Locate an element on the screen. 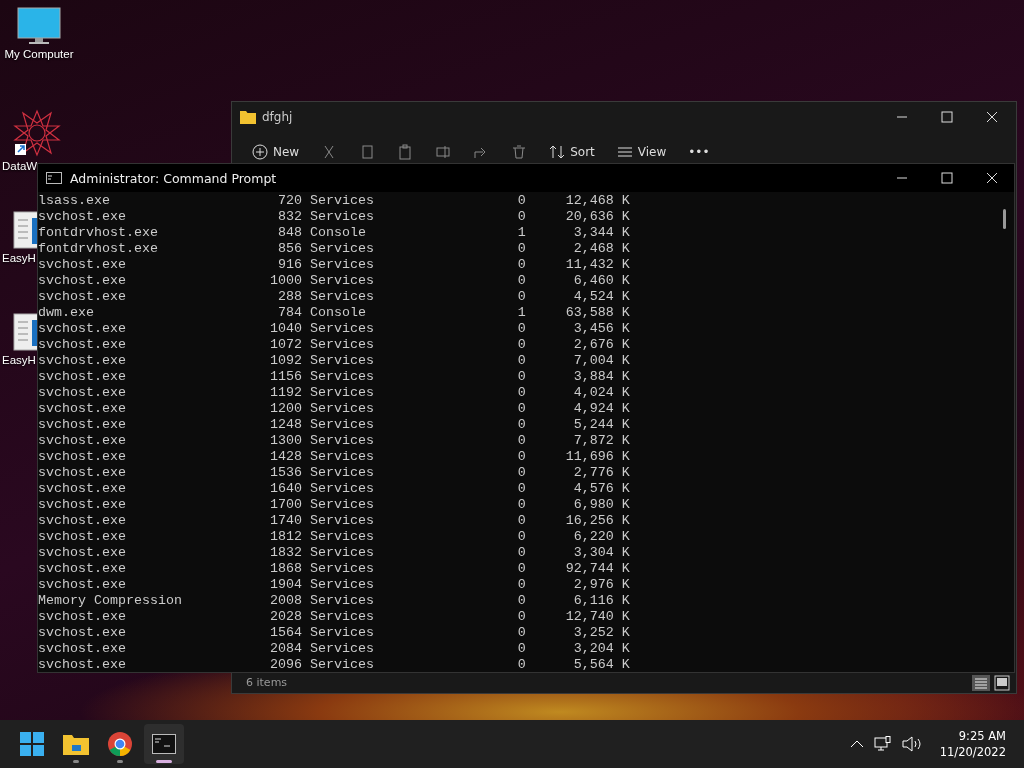 The height and width of the screenshot is (768, 1024). image-name: lsass.exe is located at coordinates (74, 201).